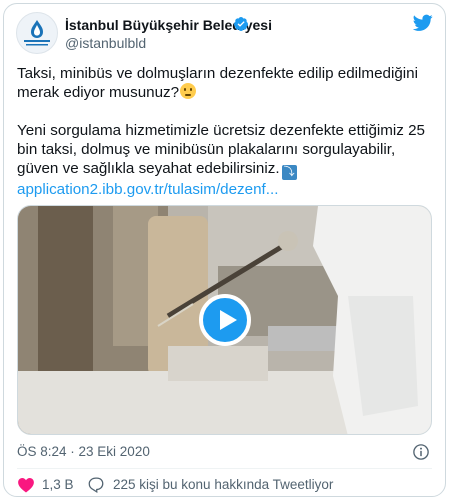 The image size is (450, 502). What do you see at coordinates (96, 485) in the screenshot?
I see `speech-bubble-icon` at bounding box center [96, 485].